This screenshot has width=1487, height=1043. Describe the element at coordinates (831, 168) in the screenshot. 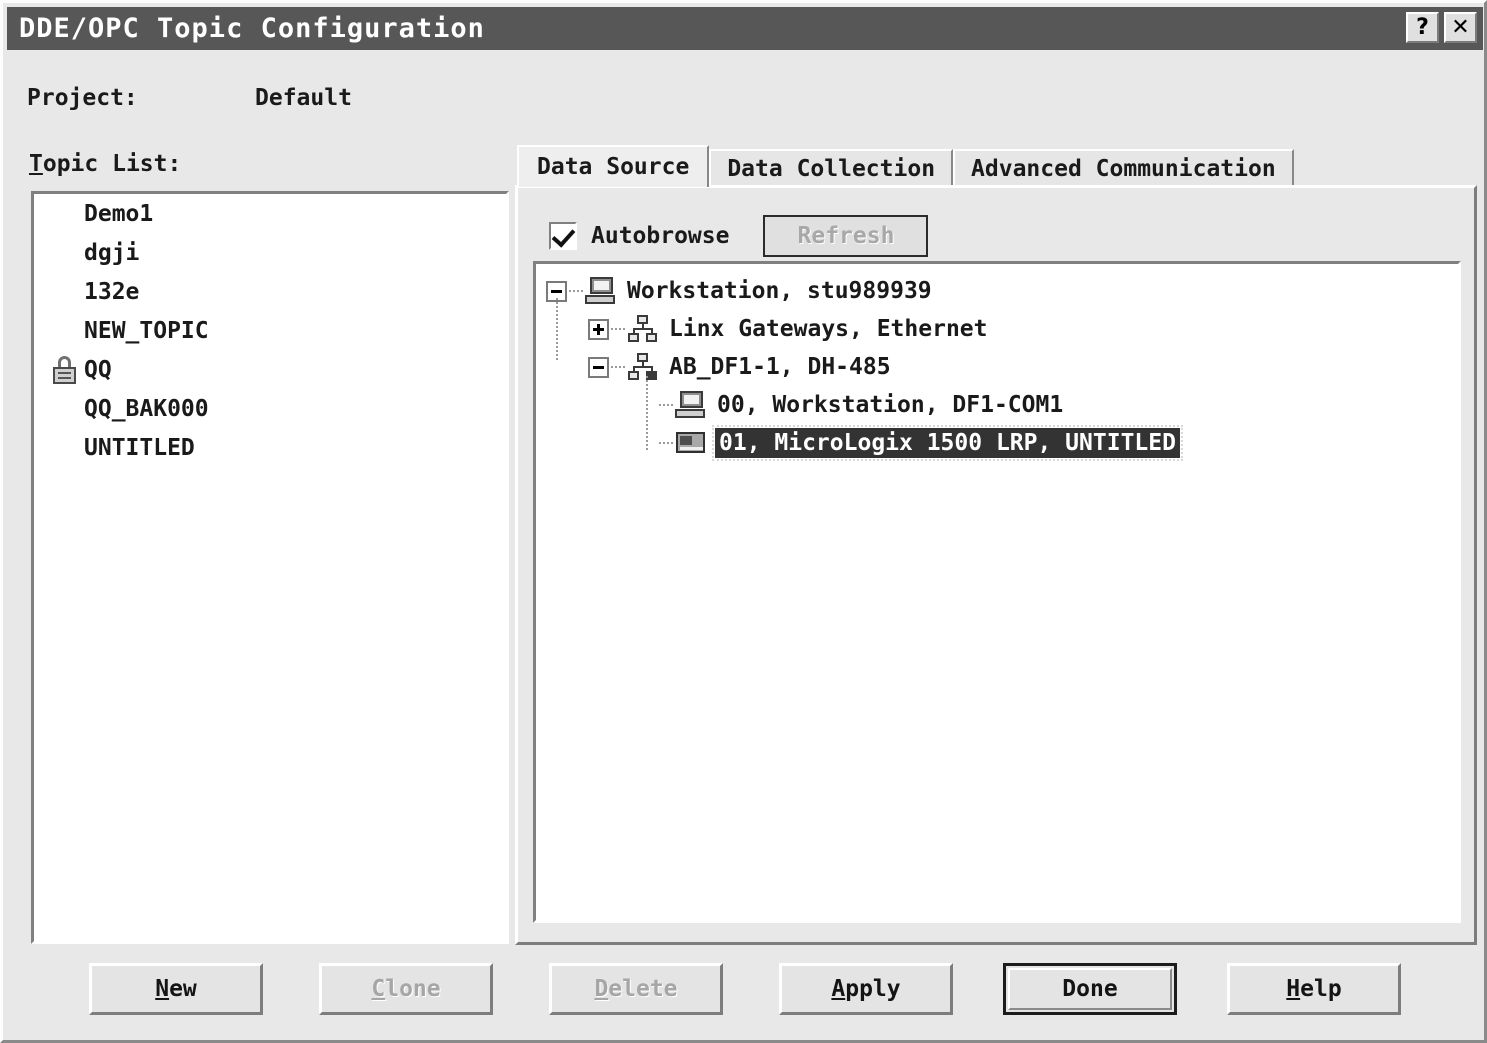

I see `tab-data-collection: Data Collection` at that location.